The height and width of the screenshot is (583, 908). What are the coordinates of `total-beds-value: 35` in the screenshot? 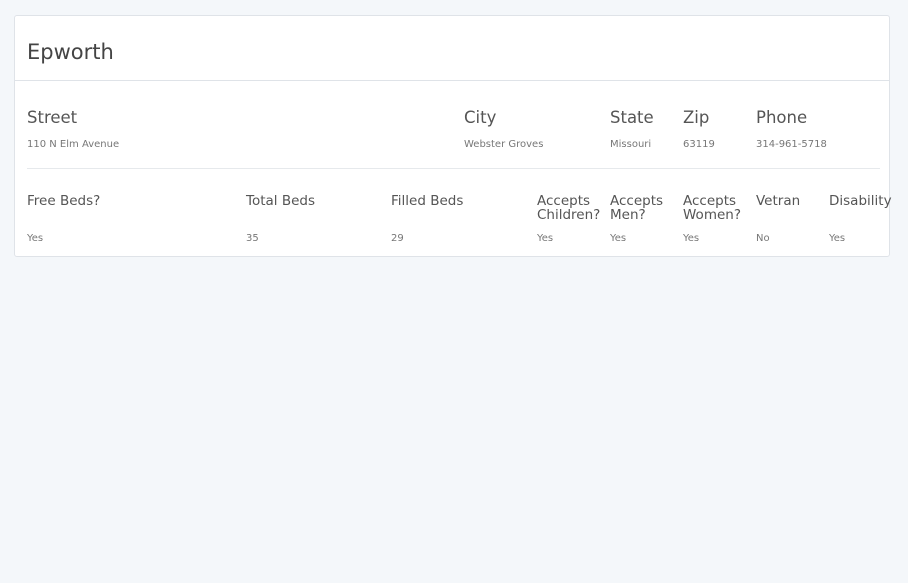 It's located at (252, 238).